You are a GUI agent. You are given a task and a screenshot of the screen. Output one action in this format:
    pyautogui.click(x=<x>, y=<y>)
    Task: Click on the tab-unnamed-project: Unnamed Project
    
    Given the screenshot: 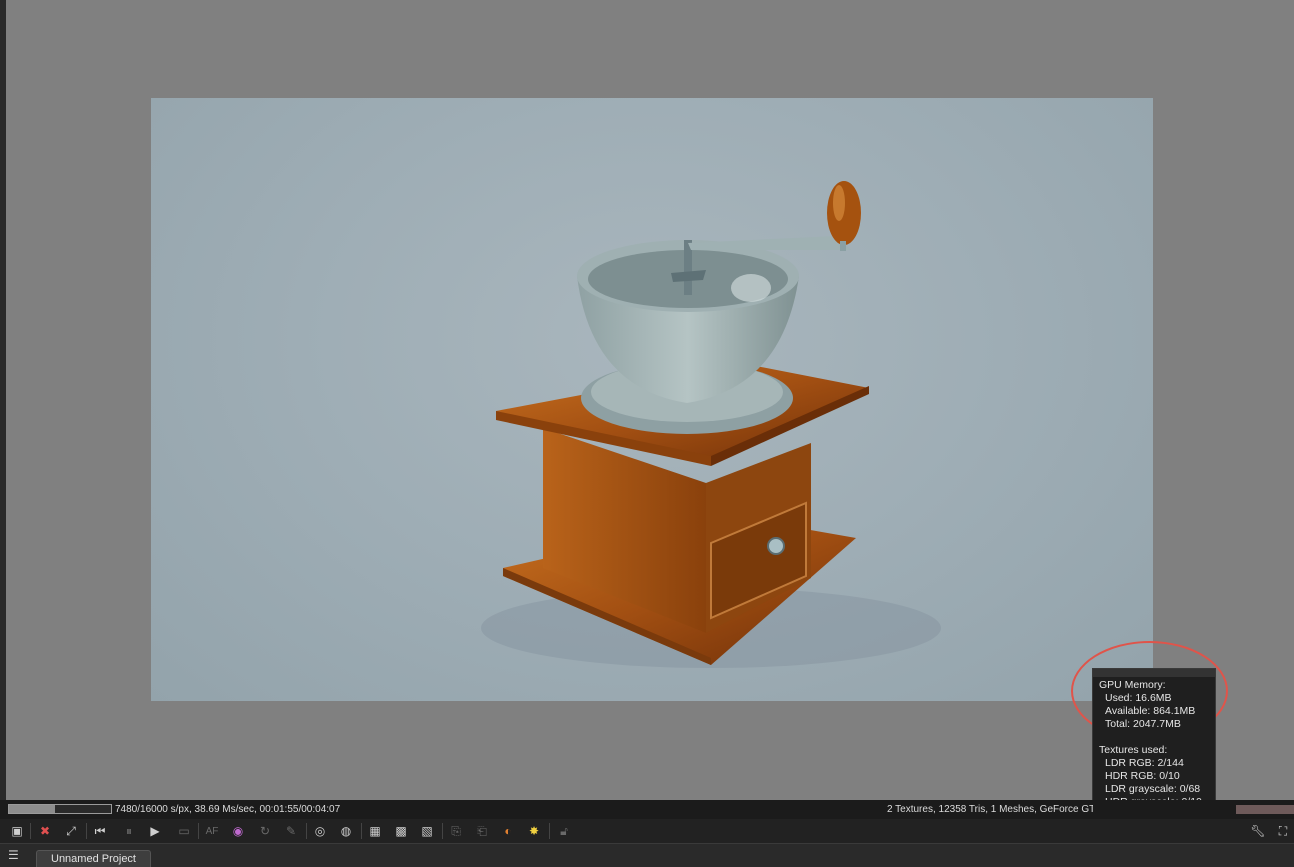 What is the action you would take?
    pyautogui.click(x=93, y=858)
    